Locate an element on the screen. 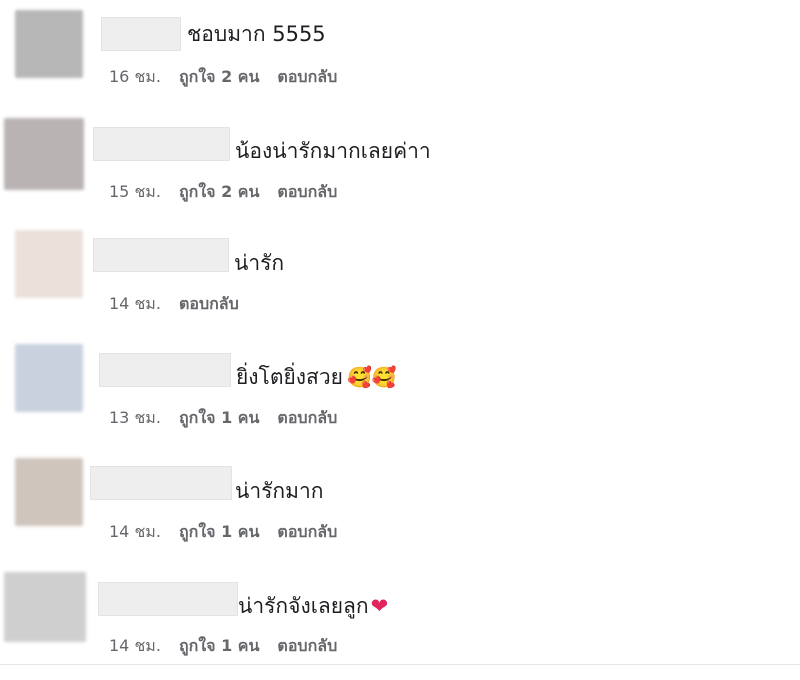 The width and height of the screenshot is (800, 680). comment-meta: 16 ชม. ถูกใจ 2 คน ตอบกลับ is located at coordinates (223, 77).